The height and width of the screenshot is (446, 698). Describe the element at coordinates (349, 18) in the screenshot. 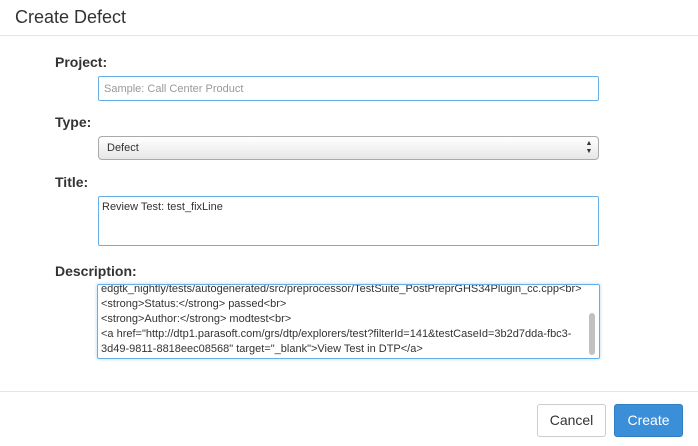

I see `modal-header: Create Defect` at that location.